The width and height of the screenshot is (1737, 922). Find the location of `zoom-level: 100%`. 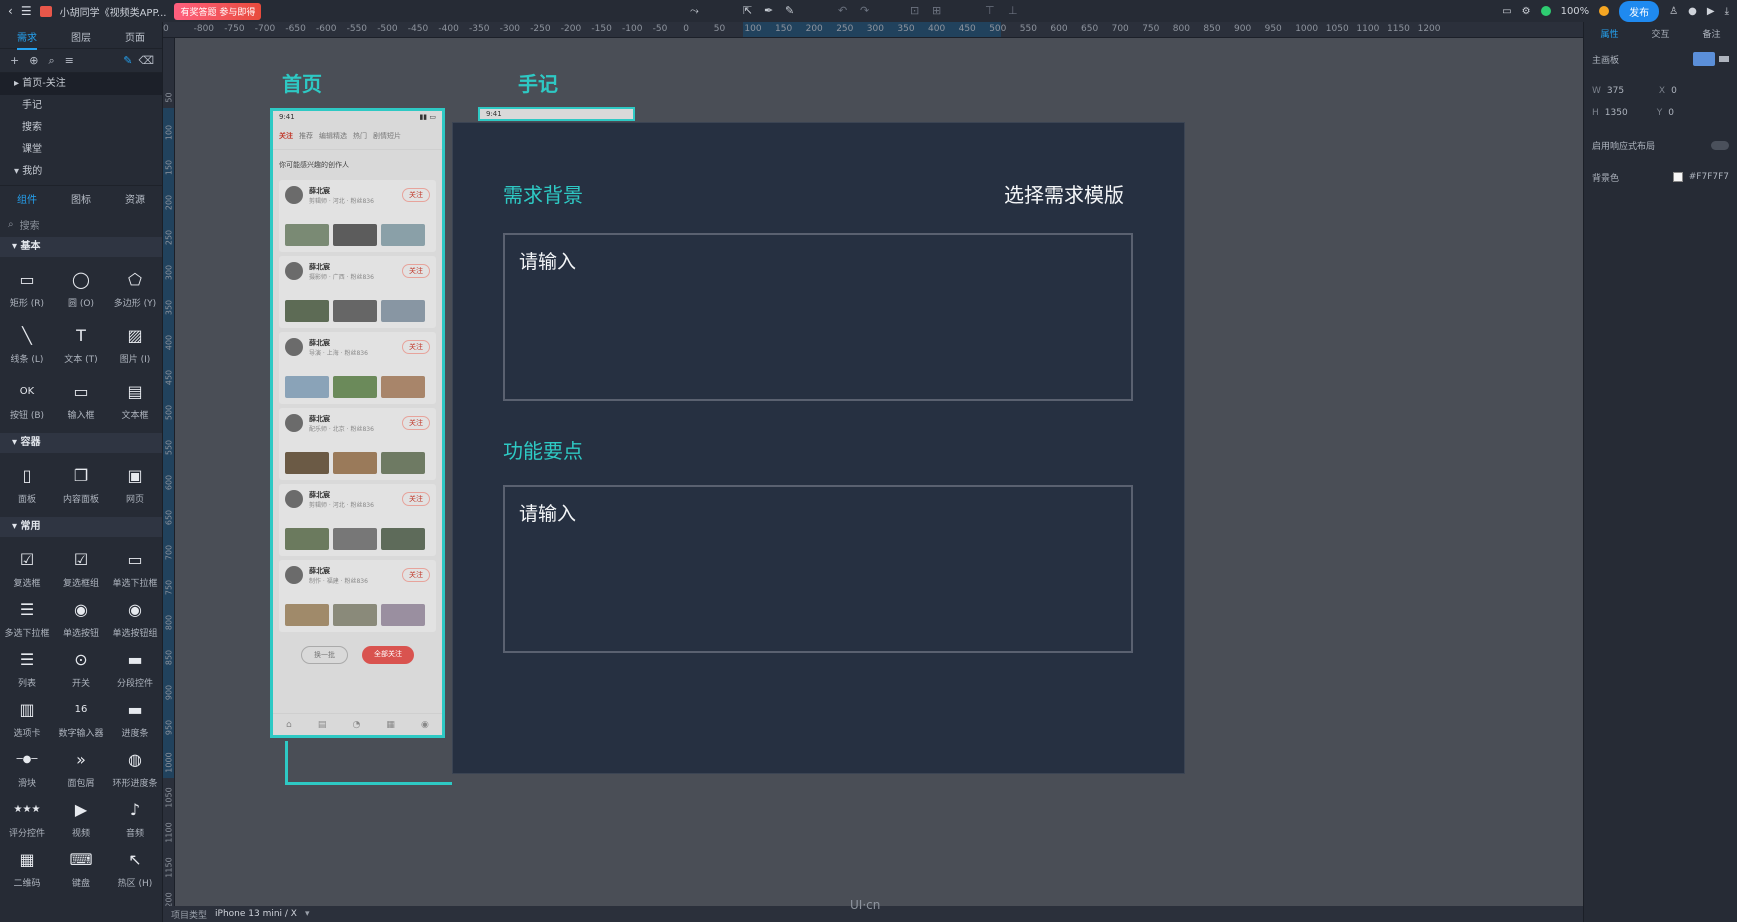

zoom-level: 100% is located at coordinates (1575, 11).